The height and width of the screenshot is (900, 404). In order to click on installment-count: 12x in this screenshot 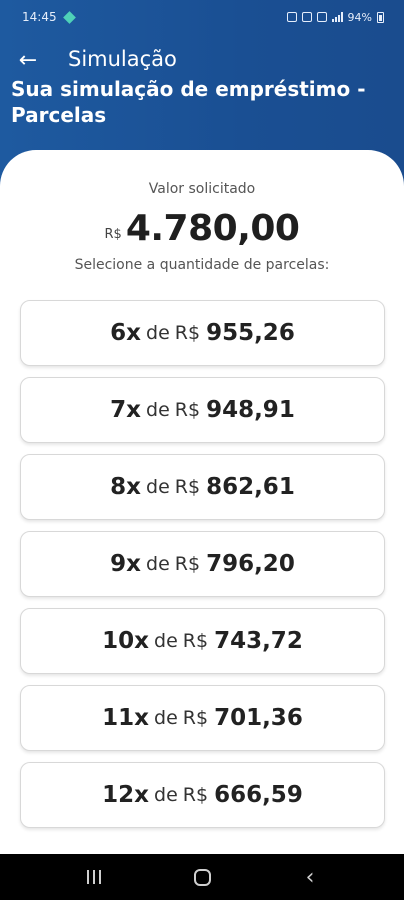, I will do `click(126, 795)`.